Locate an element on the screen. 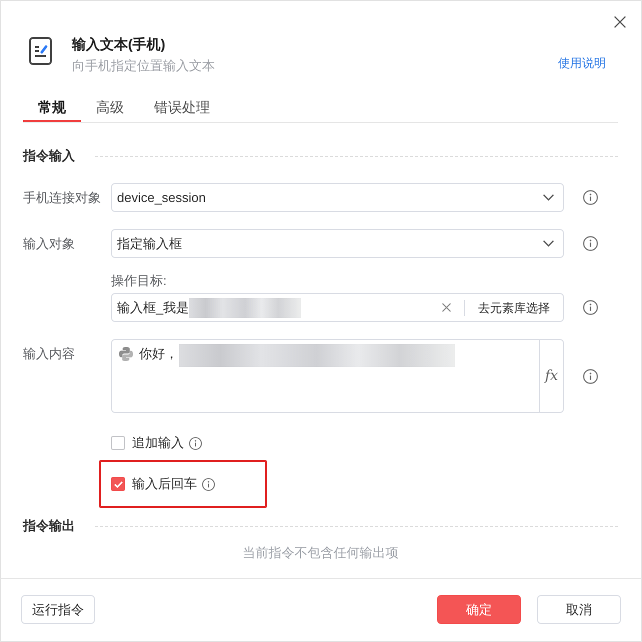 This screenshot has height=642, width=642. section-title: 指令输出 is located at coordinates (49, 526).